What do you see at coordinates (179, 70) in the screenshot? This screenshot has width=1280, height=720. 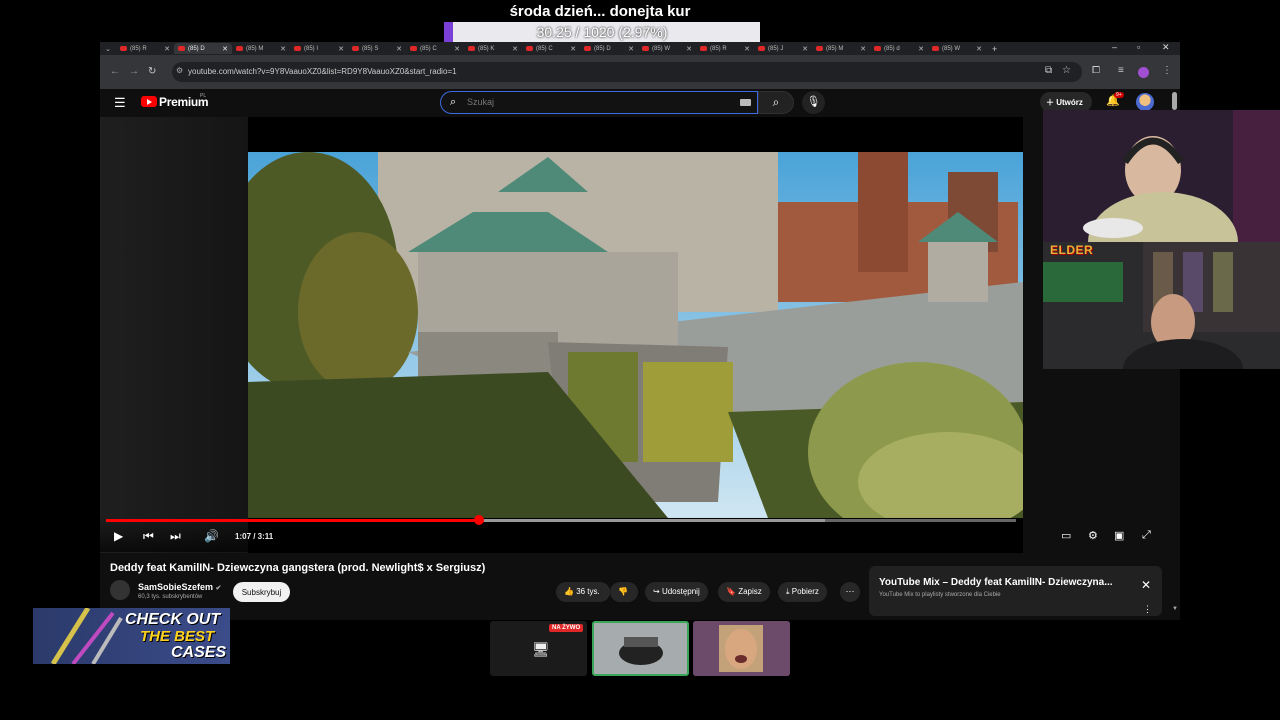 I see `site-info-icon: ⚙` at bounding box center [179, 70].